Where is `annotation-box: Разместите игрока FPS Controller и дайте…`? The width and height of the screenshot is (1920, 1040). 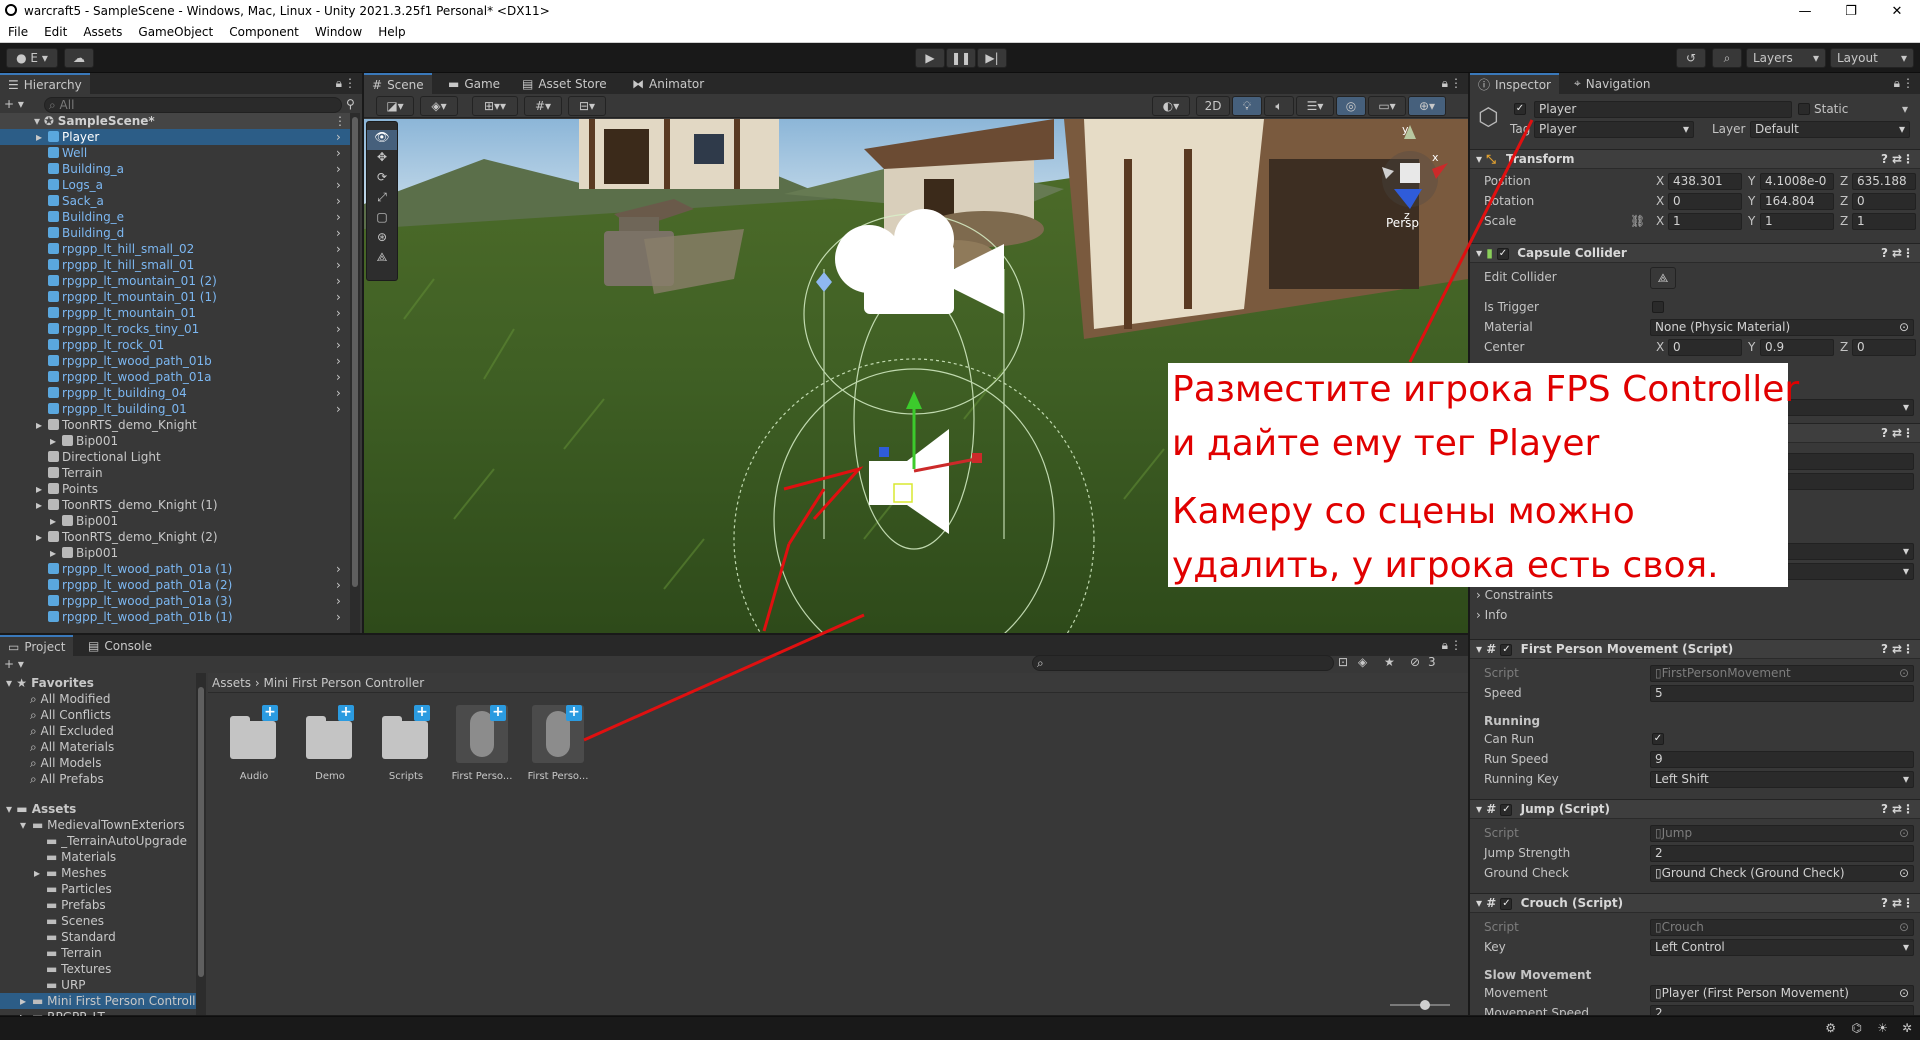 annotation-box: Разместите игрока FPS Controller и дайте… is located at coordinates (1484, 475).